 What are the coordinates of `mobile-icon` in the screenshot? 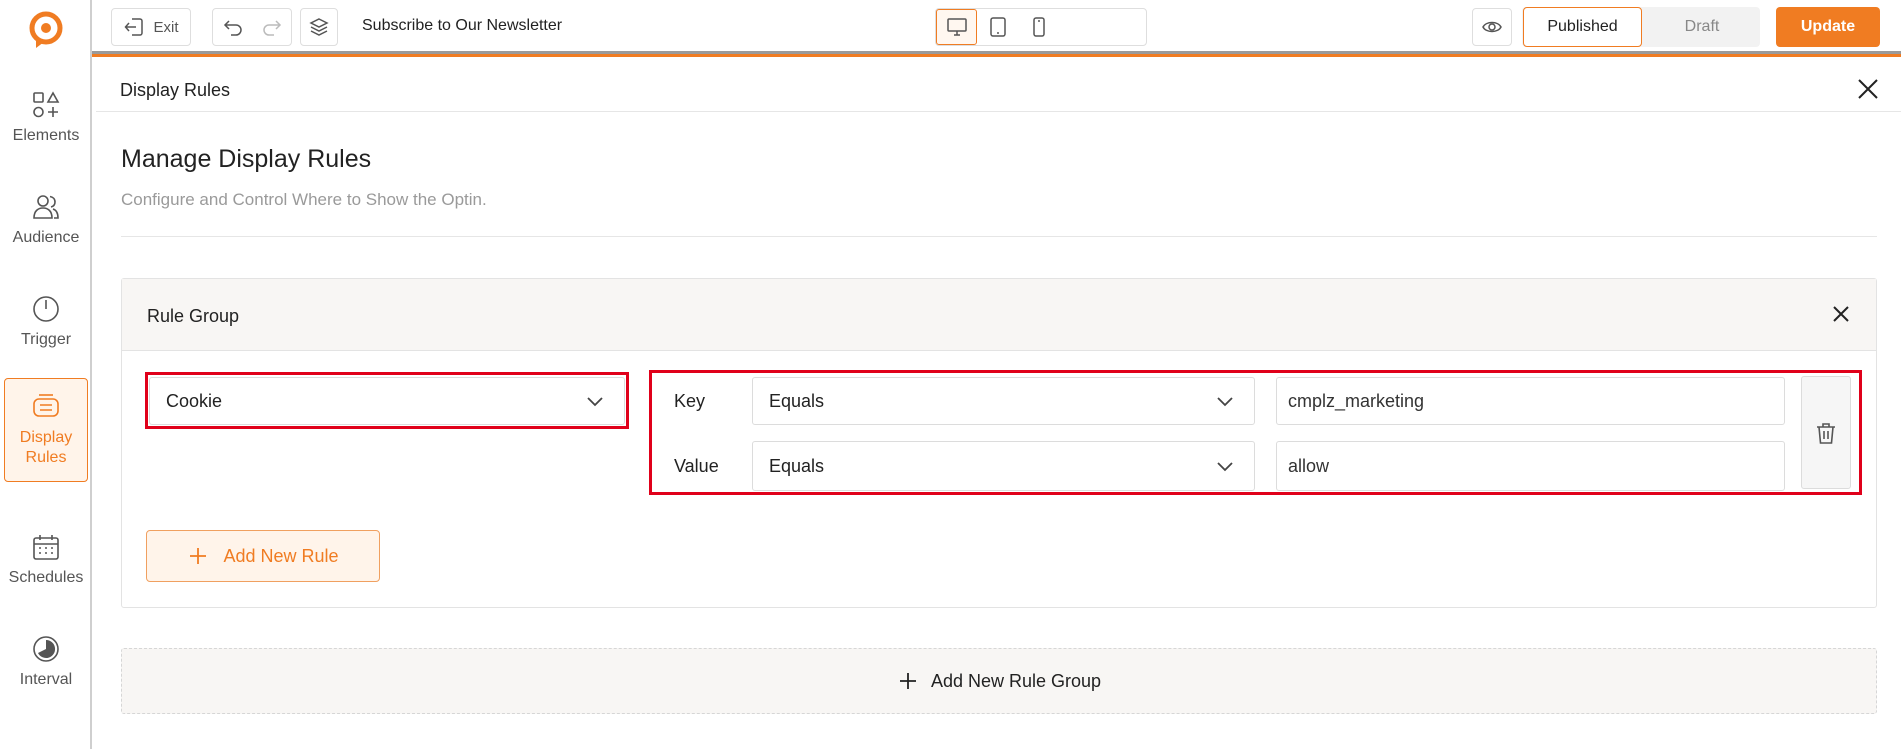 It's located at (1038, 27).